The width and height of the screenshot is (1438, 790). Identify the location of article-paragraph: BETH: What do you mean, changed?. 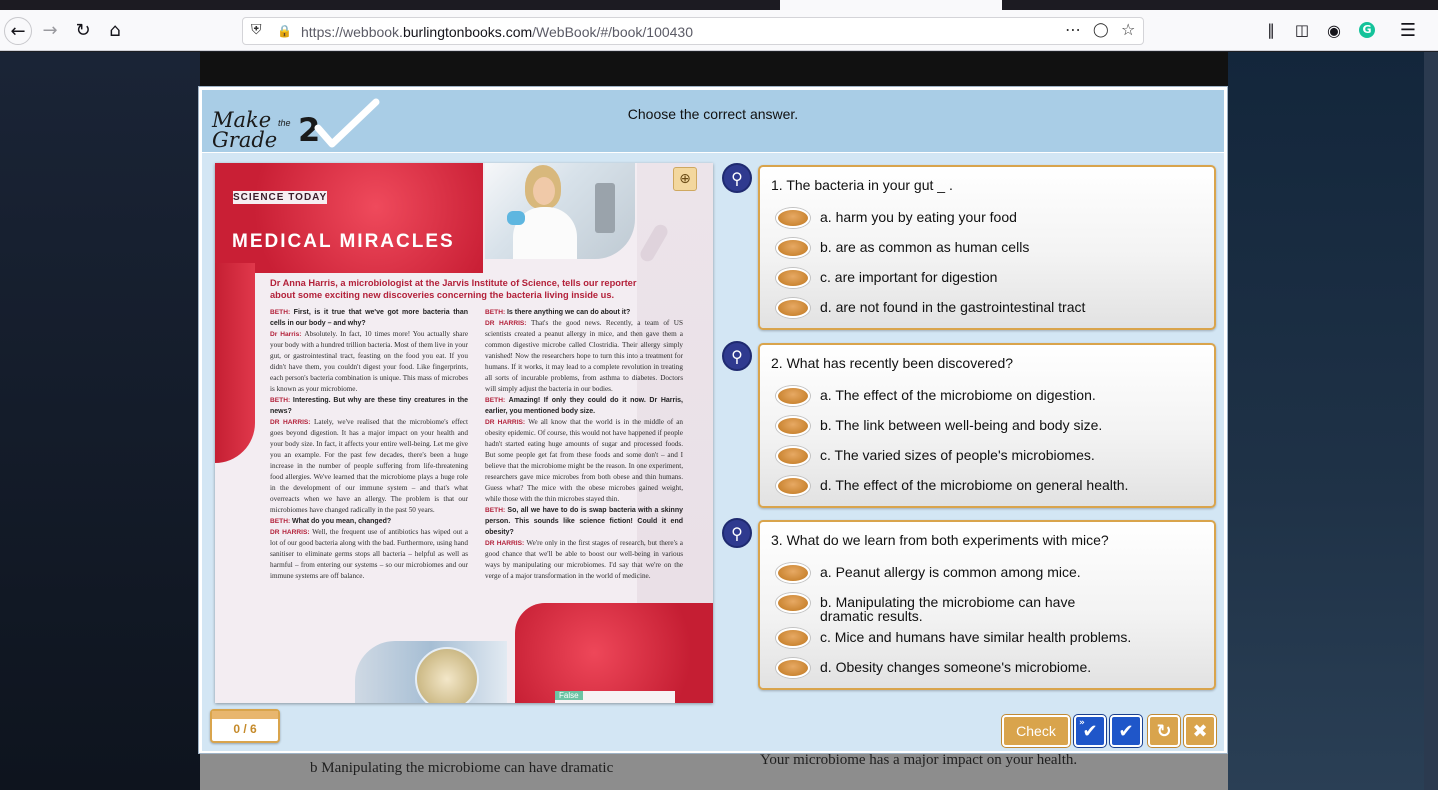
(331, 521).